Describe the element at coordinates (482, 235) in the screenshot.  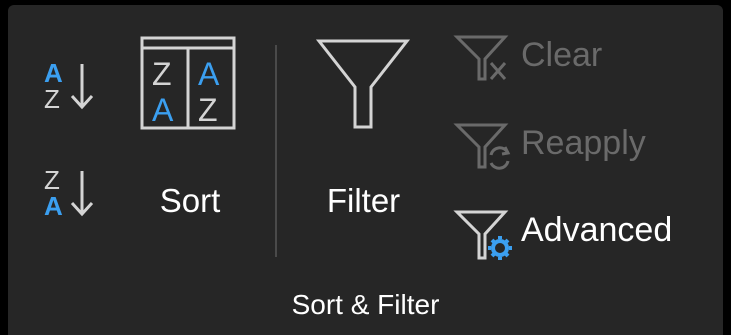
I see `advanced-filter-icon` at that location.